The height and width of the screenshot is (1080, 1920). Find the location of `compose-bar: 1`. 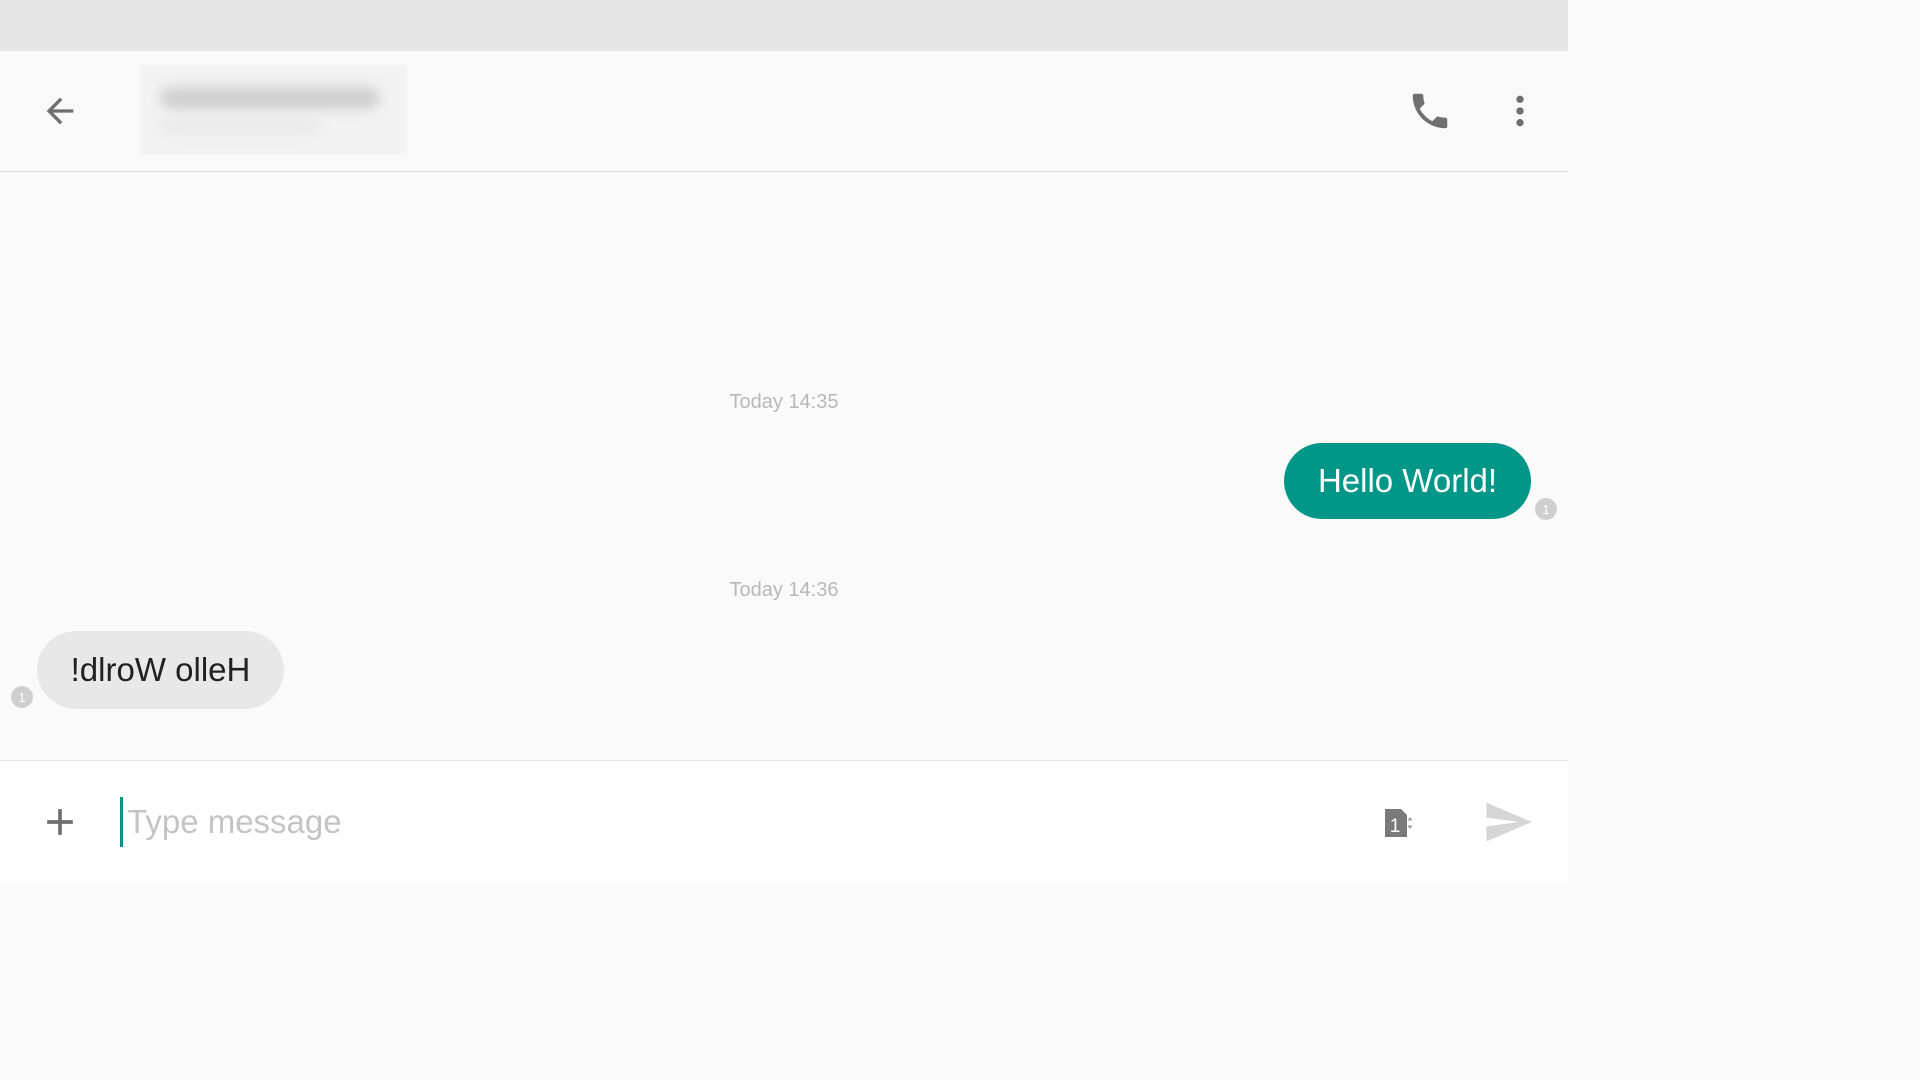

compose-bar: 1 is located at coordinates (784, 821).